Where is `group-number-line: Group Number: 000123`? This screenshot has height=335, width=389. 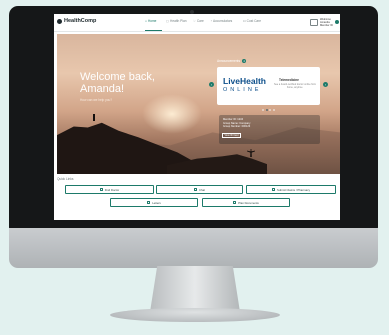 group-number-line: Group Number: 000123 is located at coordinates (237, 126).